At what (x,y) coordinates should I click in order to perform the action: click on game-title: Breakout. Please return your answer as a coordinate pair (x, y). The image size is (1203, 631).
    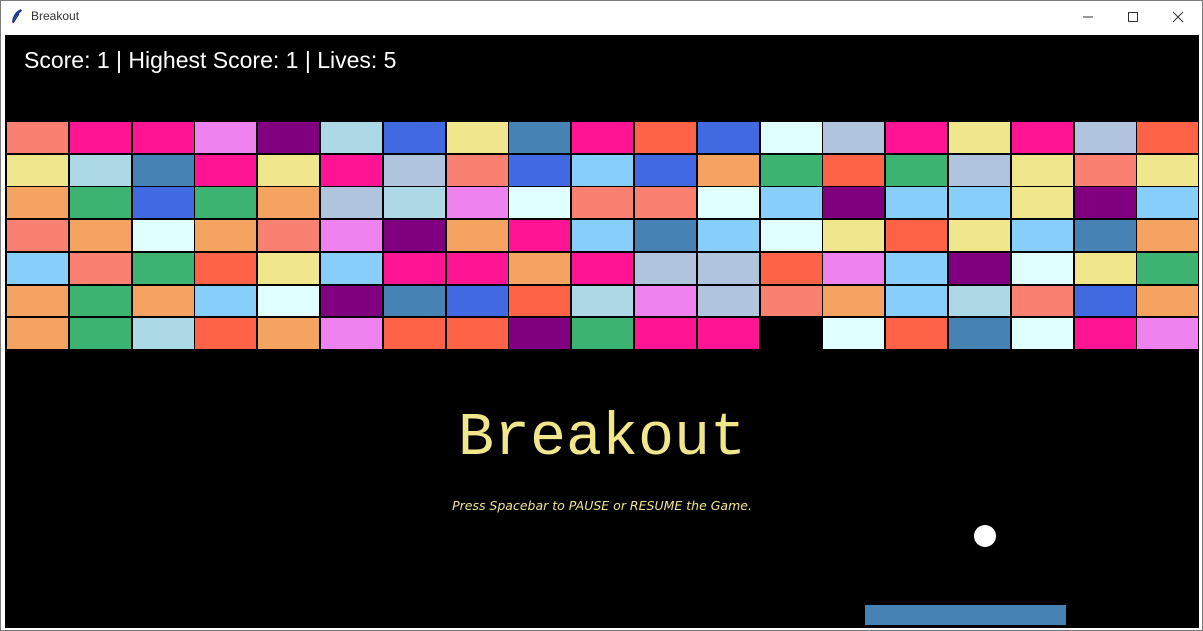
    Looking at the image, I should click on (602, 439).